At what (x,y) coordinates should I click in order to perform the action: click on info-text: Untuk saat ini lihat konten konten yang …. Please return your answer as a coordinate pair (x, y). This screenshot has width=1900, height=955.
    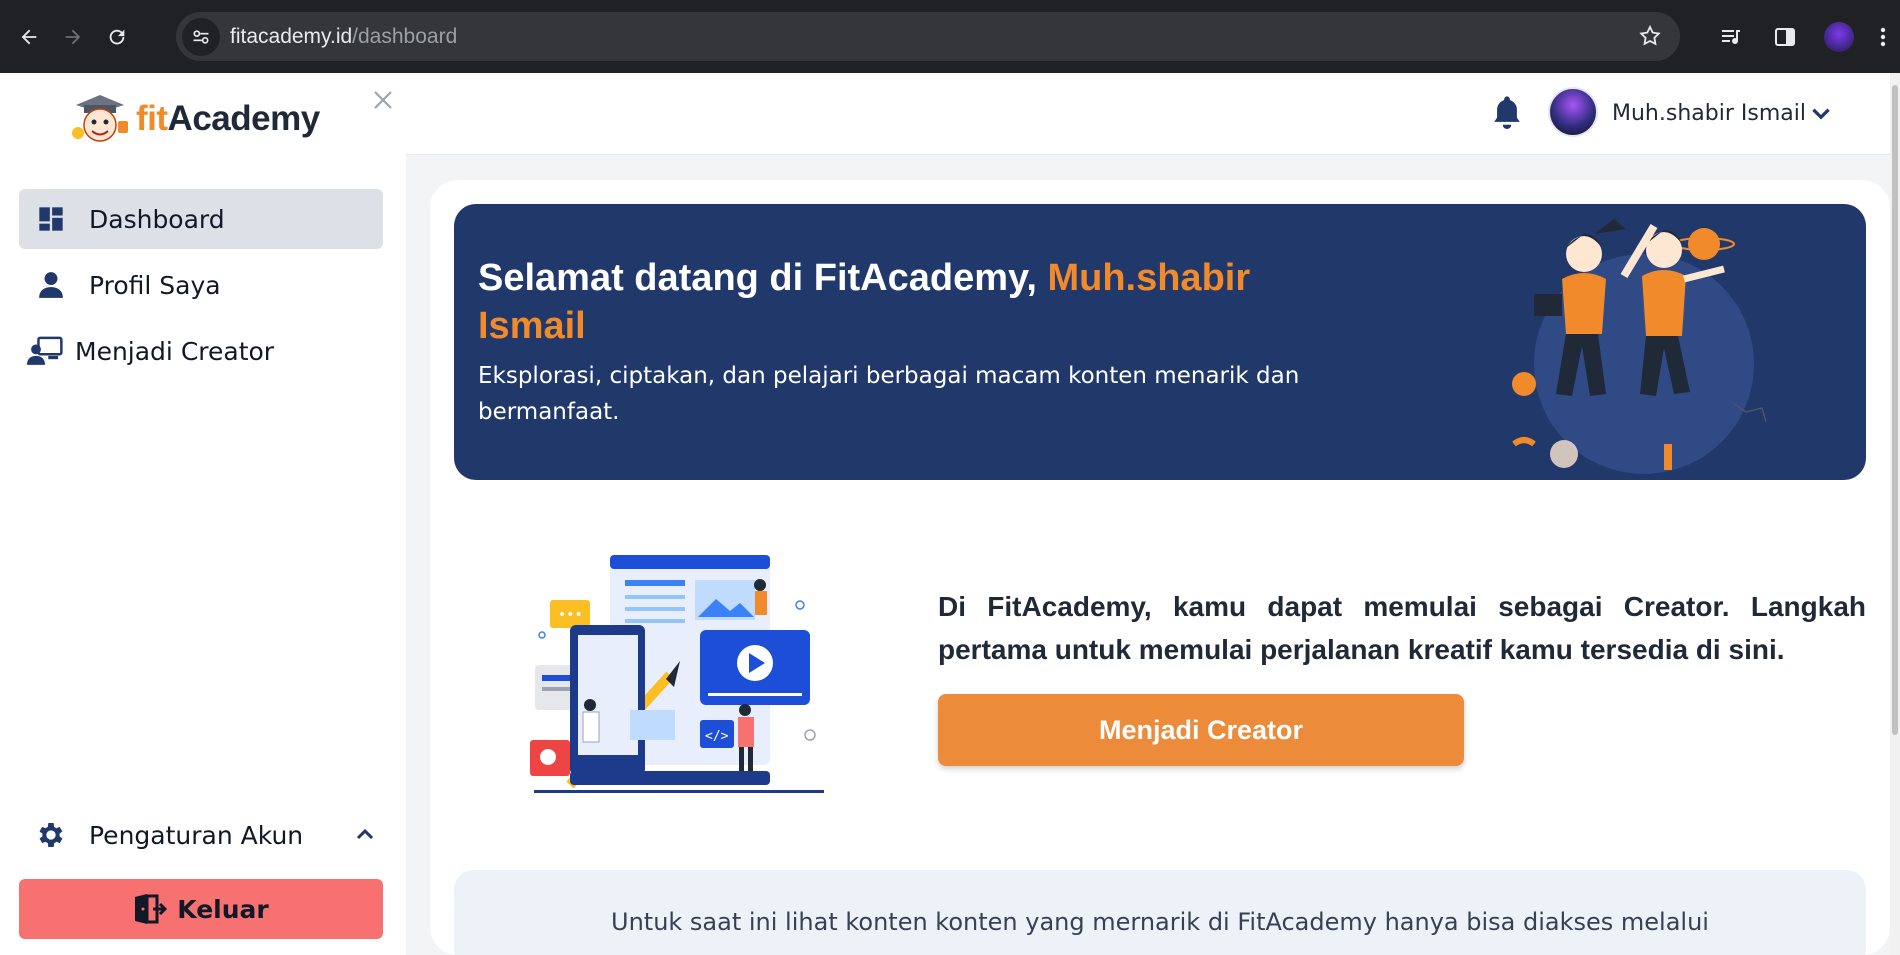
    Looking at the image, I should click on (1160, 922).